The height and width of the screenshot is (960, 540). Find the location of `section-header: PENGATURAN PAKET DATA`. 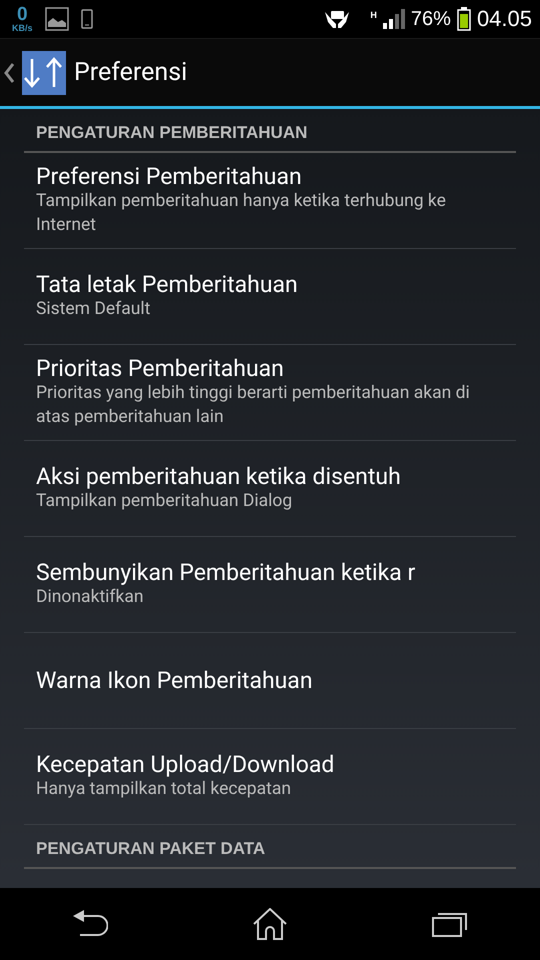

section-header: PENGATURAN PAKET DATA is located at coordinates (270, 847).